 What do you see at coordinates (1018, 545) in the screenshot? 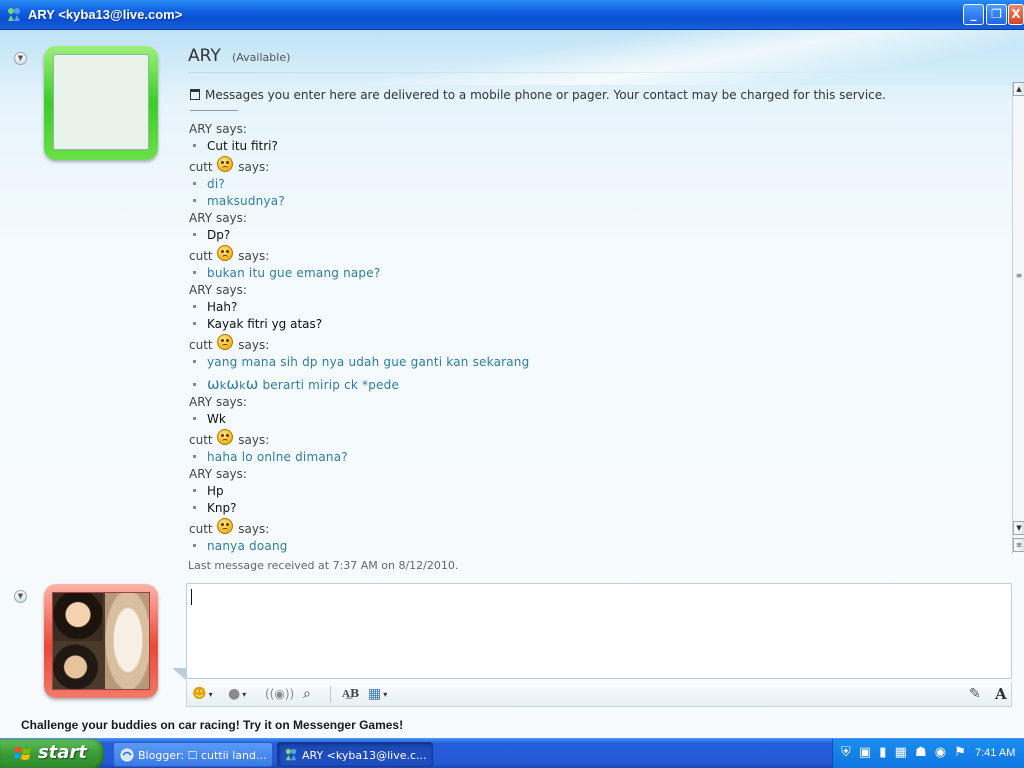
I see `scroll-end-button: ≡` at bounding box center [1018, 545].